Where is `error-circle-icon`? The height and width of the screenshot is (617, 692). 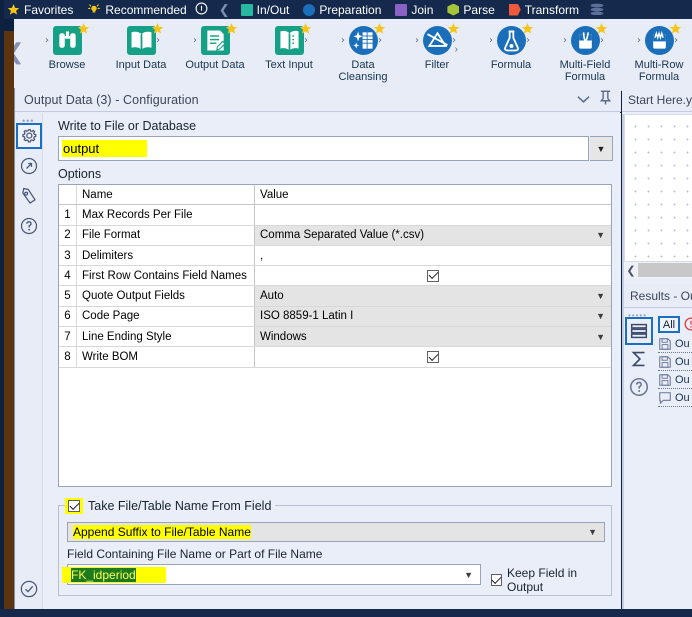
error-circle-icon is located at coordinates (688, 324).